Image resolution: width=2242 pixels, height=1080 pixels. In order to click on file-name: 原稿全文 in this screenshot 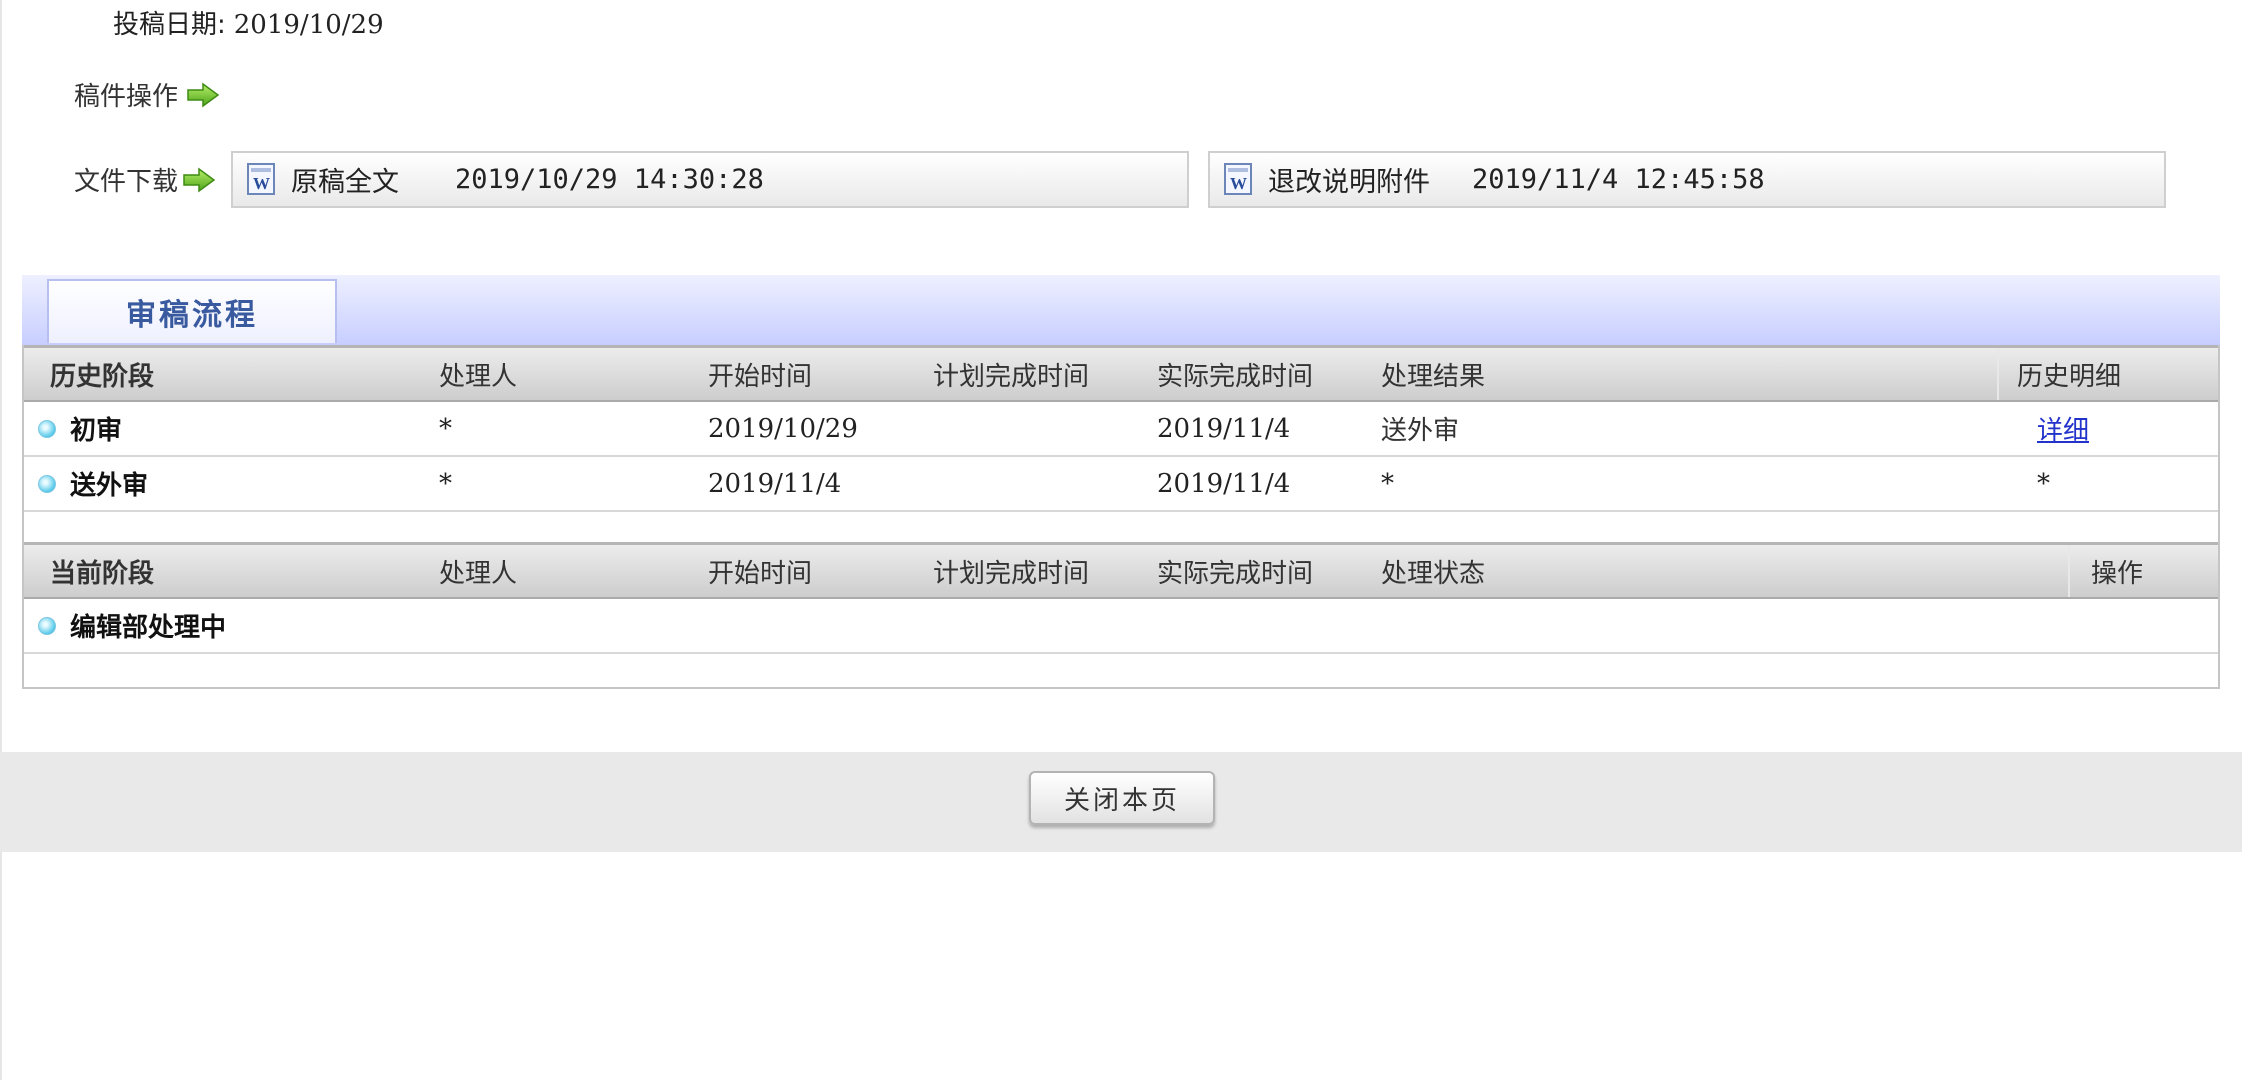, I will do `click(345, 182)`.